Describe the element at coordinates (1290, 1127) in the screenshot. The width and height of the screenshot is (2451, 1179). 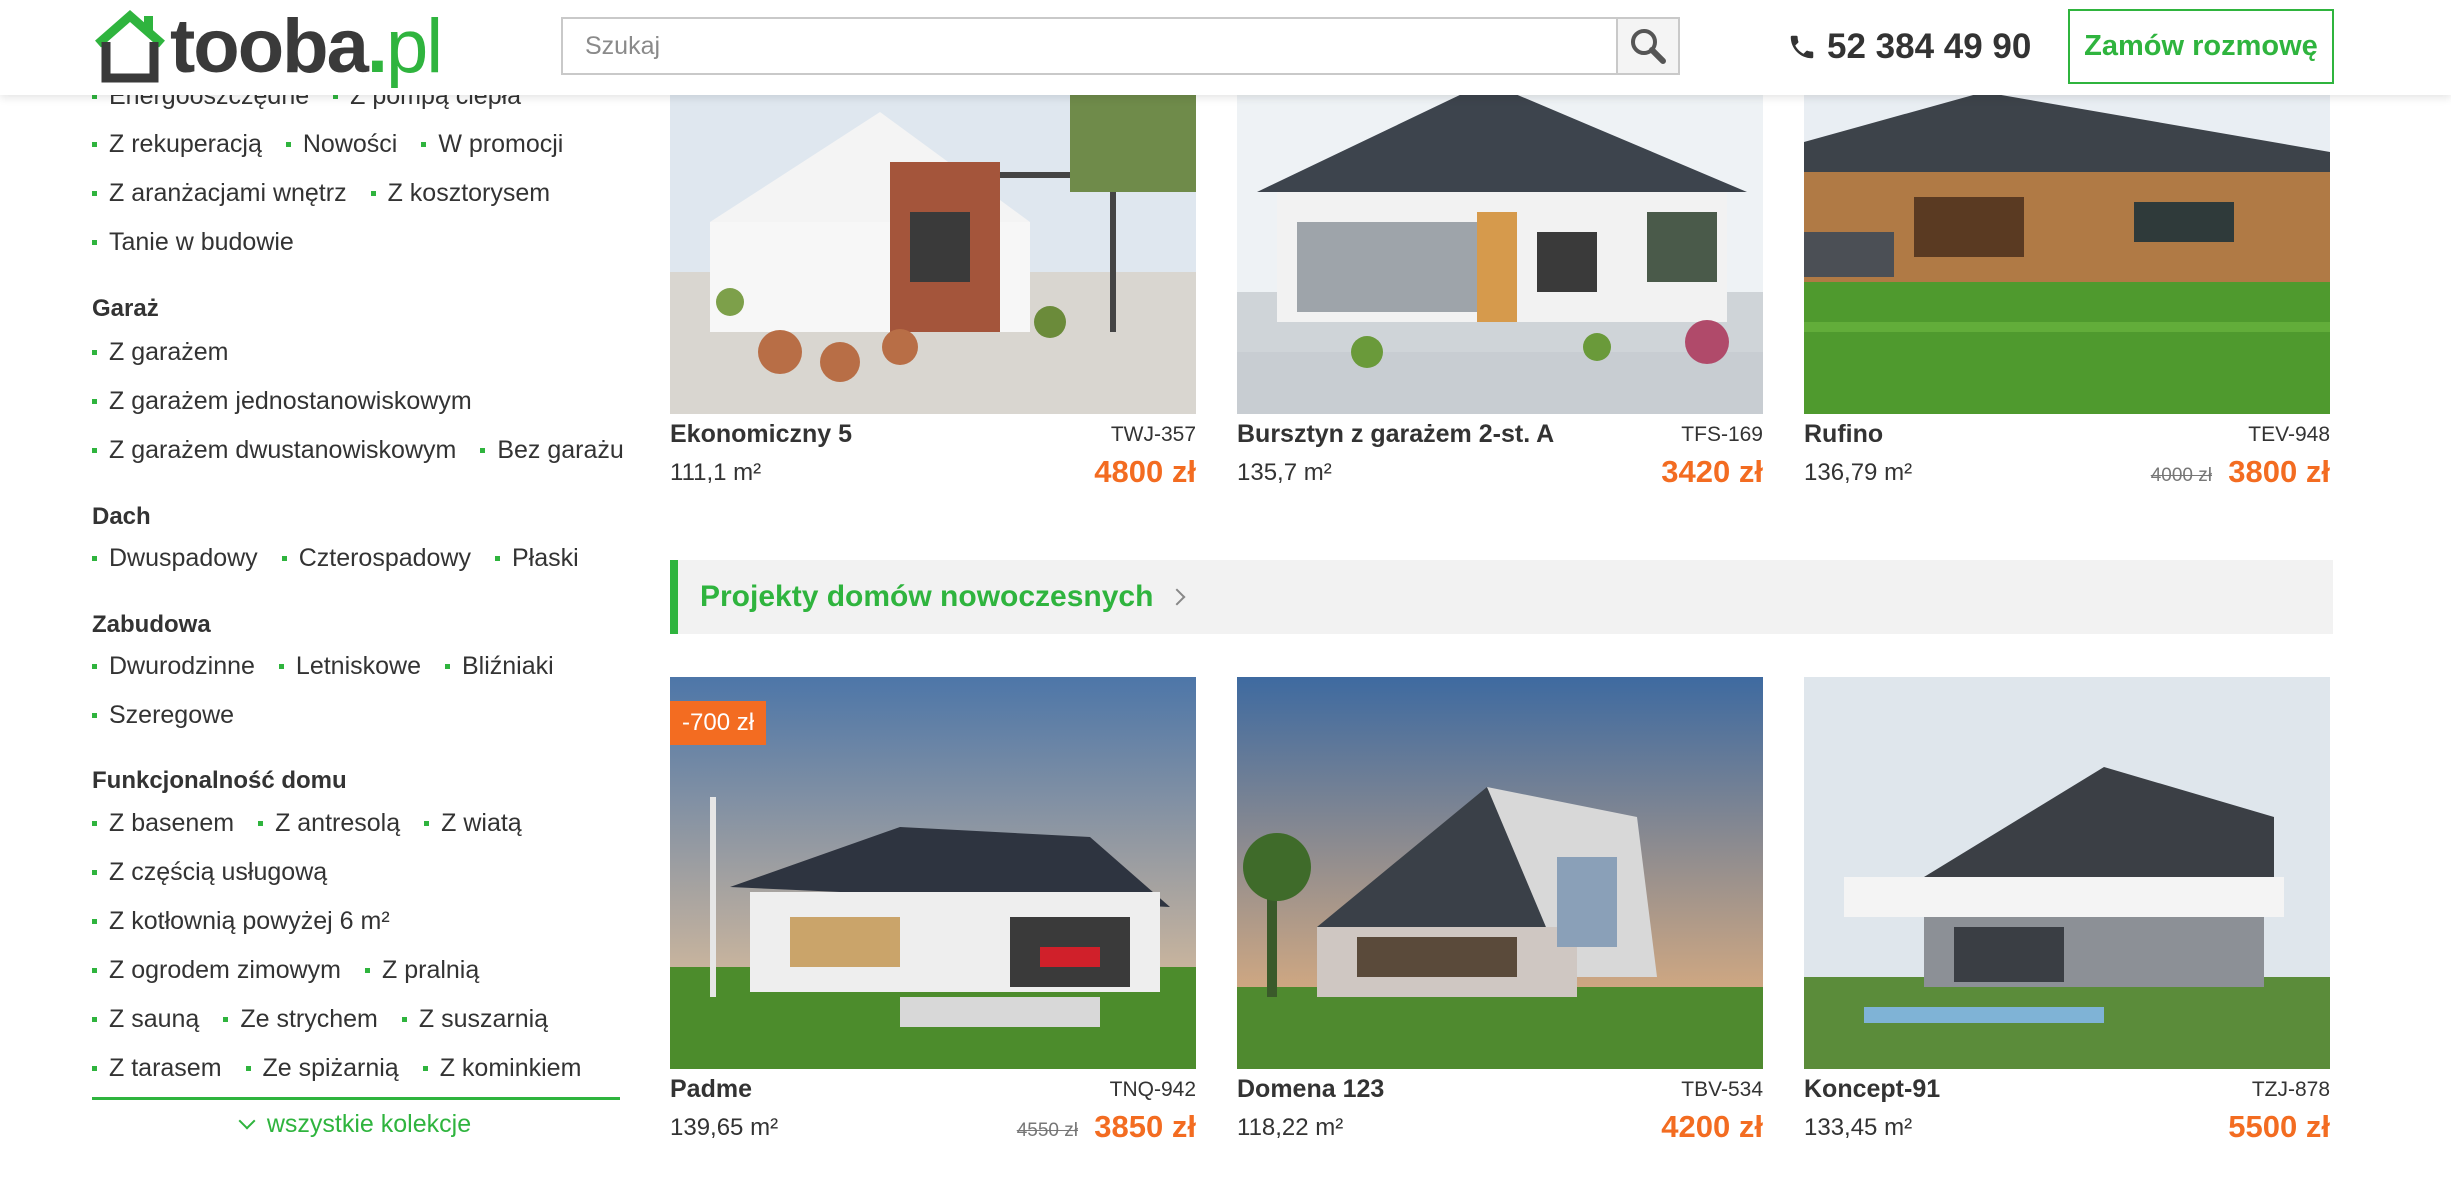
I see `product-area: 118,22 m²` at that location.